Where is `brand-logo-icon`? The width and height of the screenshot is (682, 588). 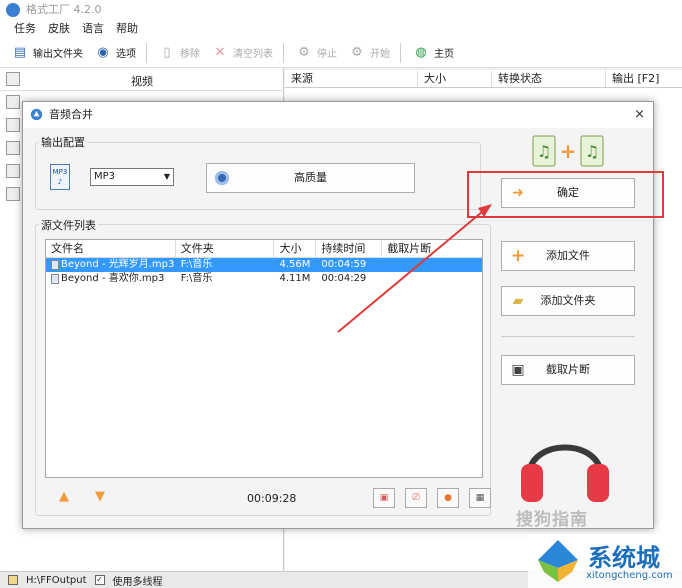
brand-logo-icon is located at coordinates (558, 561).